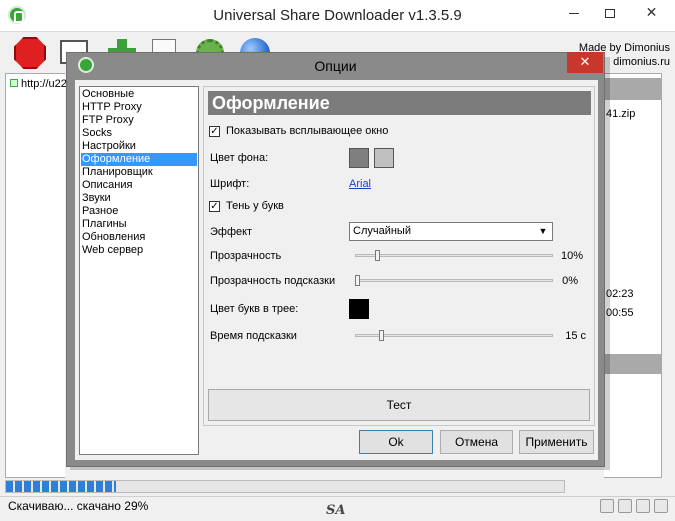 The width and height of the screenshot is (675, 521). Describe the element at coordinates (357, 280) in the screenshot. I see `hint-transparency-slider-thumb` at that location.